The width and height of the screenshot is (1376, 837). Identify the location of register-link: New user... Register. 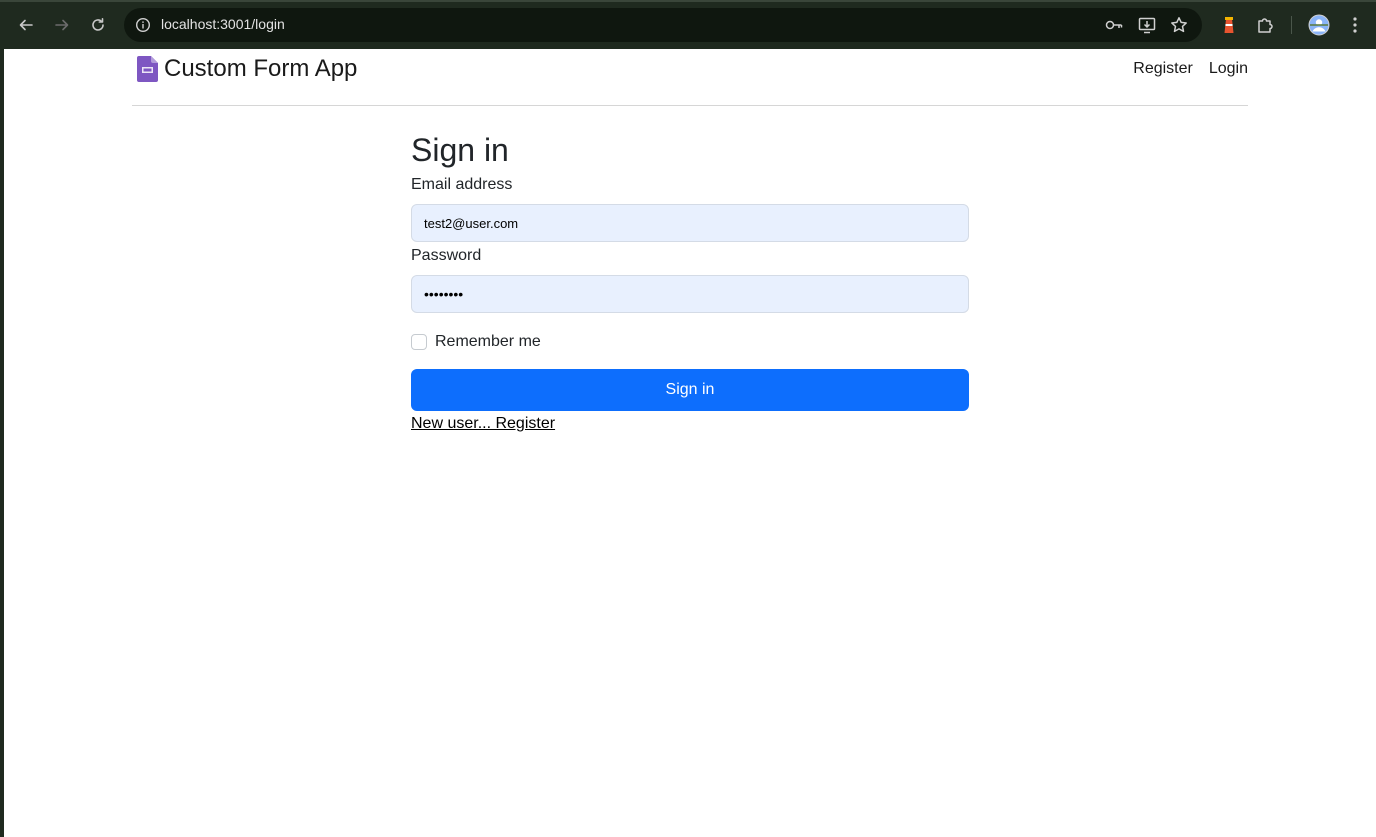
(483, 424).